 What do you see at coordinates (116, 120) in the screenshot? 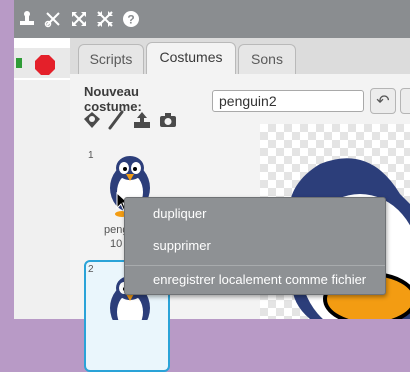
I see `brush-icon` at bounding box center [116, 120].